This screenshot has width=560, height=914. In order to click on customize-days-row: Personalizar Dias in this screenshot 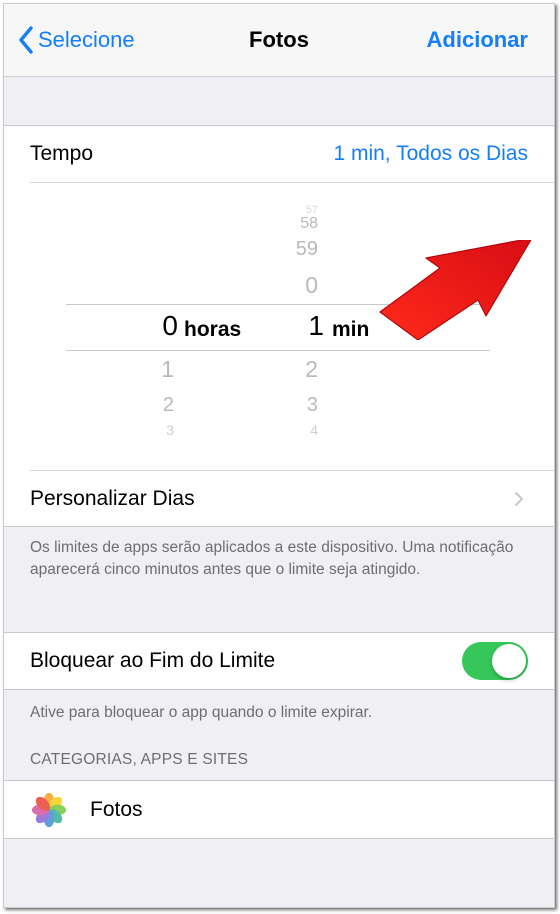, I will do `click(279, 498)`.